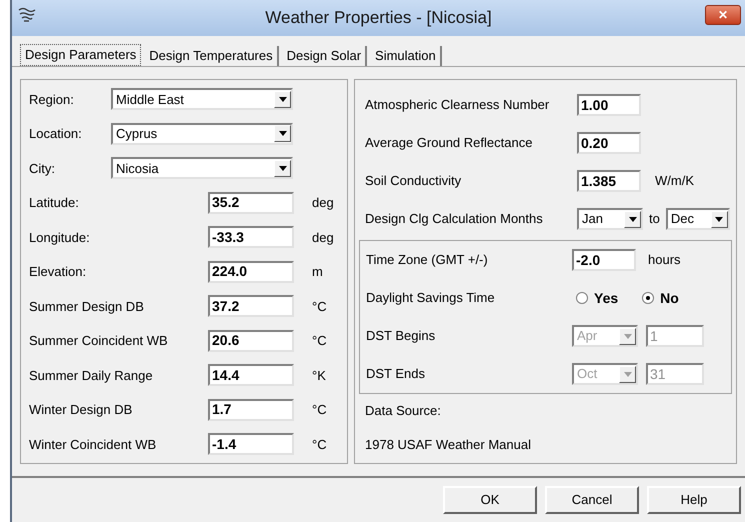 The image size is (745, 522). I want to click on field-label: to, so click(654, 219).